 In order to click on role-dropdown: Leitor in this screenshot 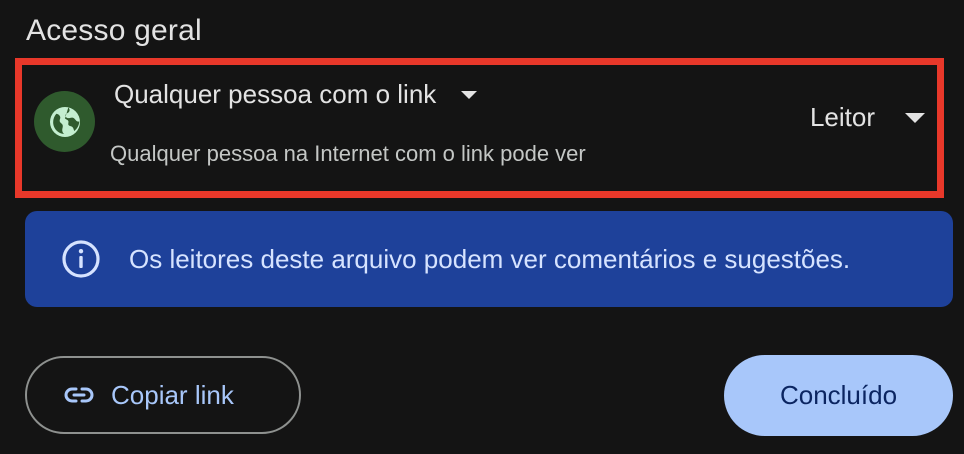, I will do `click(867, 117)`.